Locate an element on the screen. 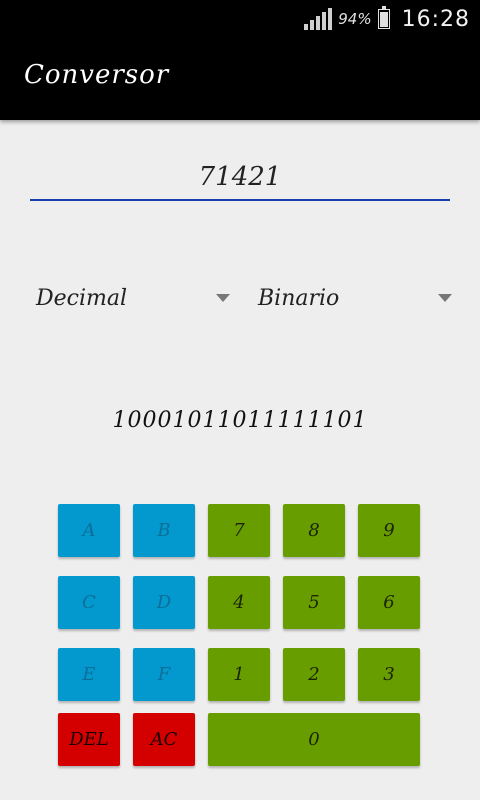 The height and width of the screenshot is (800, 480). key-8-button: 8 is located at coordinates (314, 530).